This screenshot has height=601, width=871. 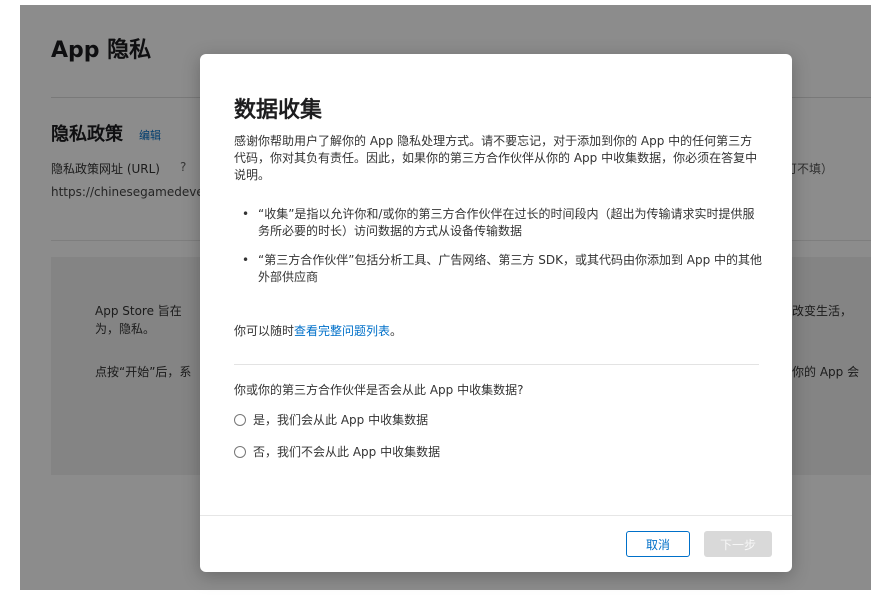 I want to click on collection-question: 你或你的第三方合作伙伴是否会从此 App 中收集数据?, so click(x=379, y=390).